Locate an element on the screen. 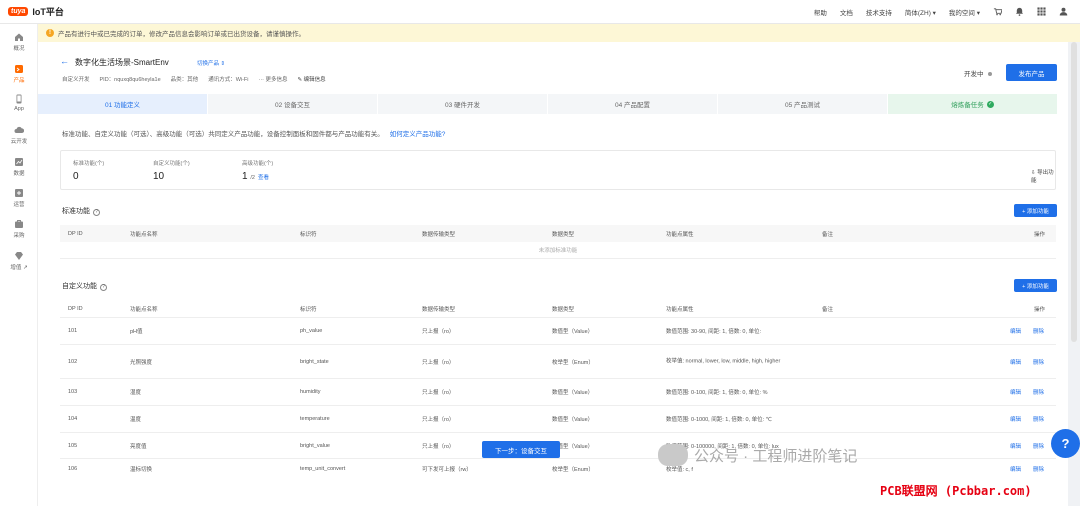 The image size is (1080, 506). cell-dp-id: 104 is located at coordinates (73, 419).